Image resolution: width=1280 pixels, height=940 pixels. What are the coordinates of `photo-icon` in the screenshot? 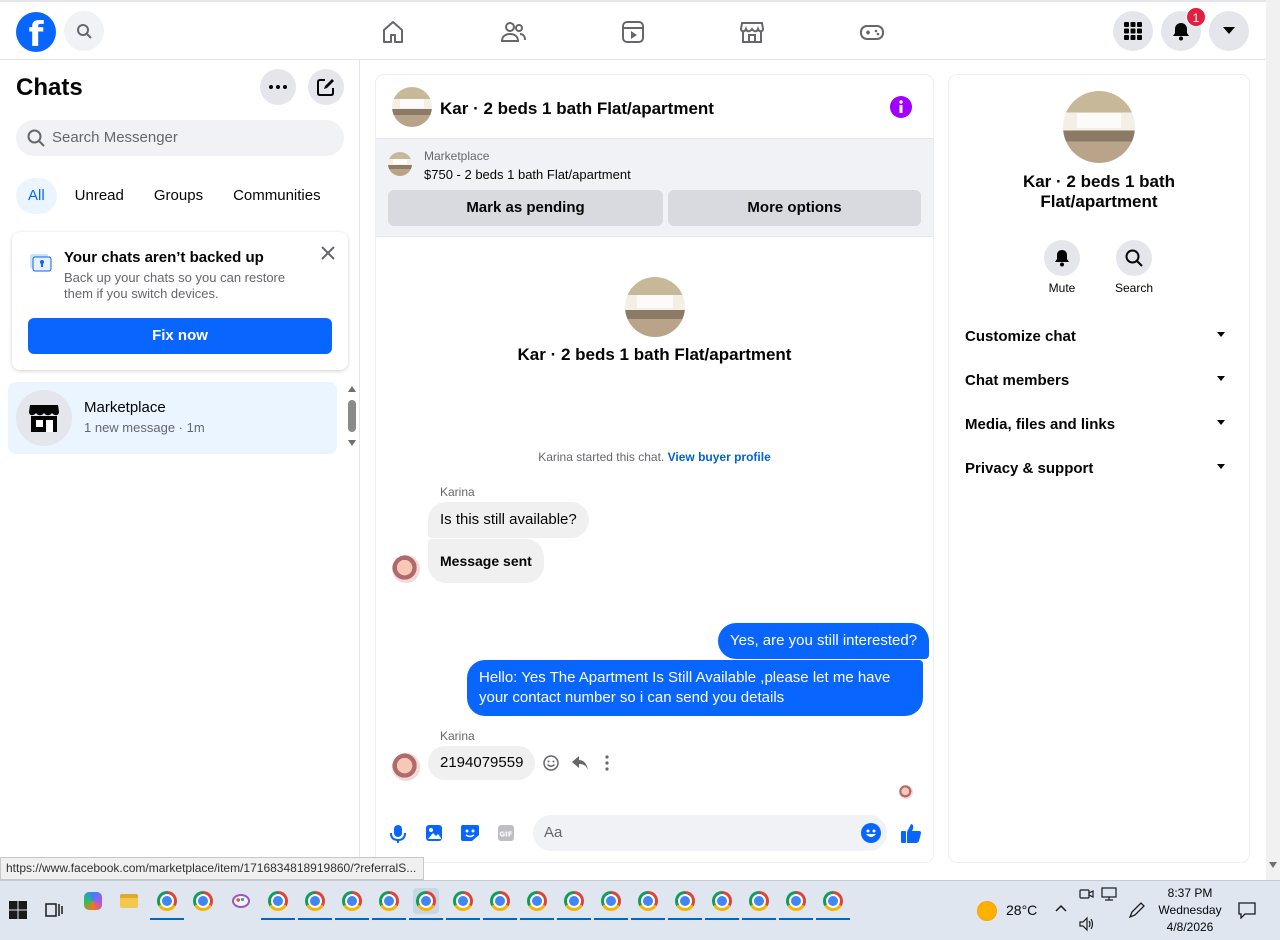 It's located at (434, 833).